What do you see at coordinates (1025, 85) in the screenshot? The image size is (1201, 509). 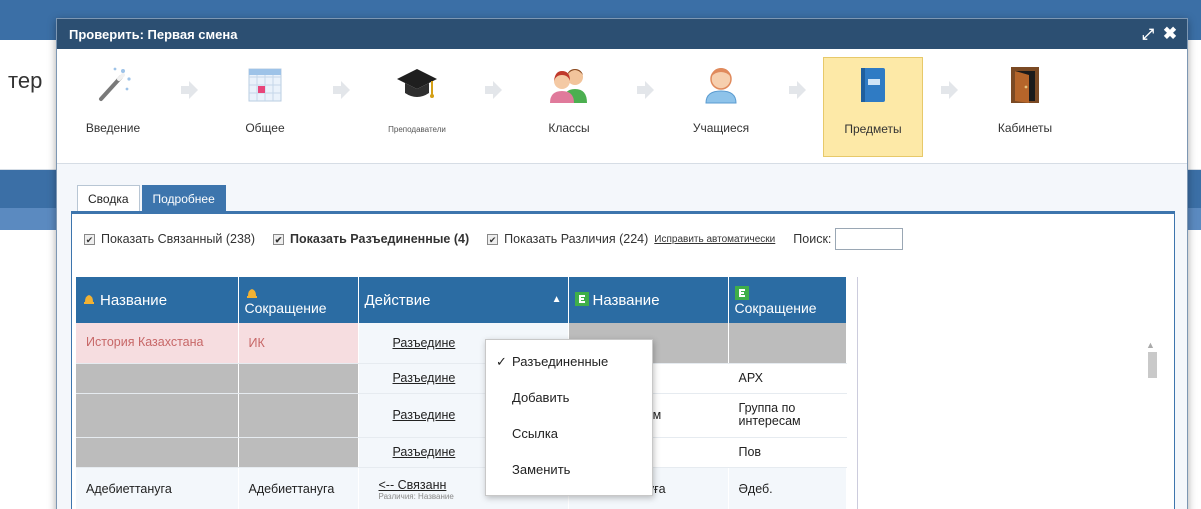 I see `door-icon` at bounding box center [1025, 85].